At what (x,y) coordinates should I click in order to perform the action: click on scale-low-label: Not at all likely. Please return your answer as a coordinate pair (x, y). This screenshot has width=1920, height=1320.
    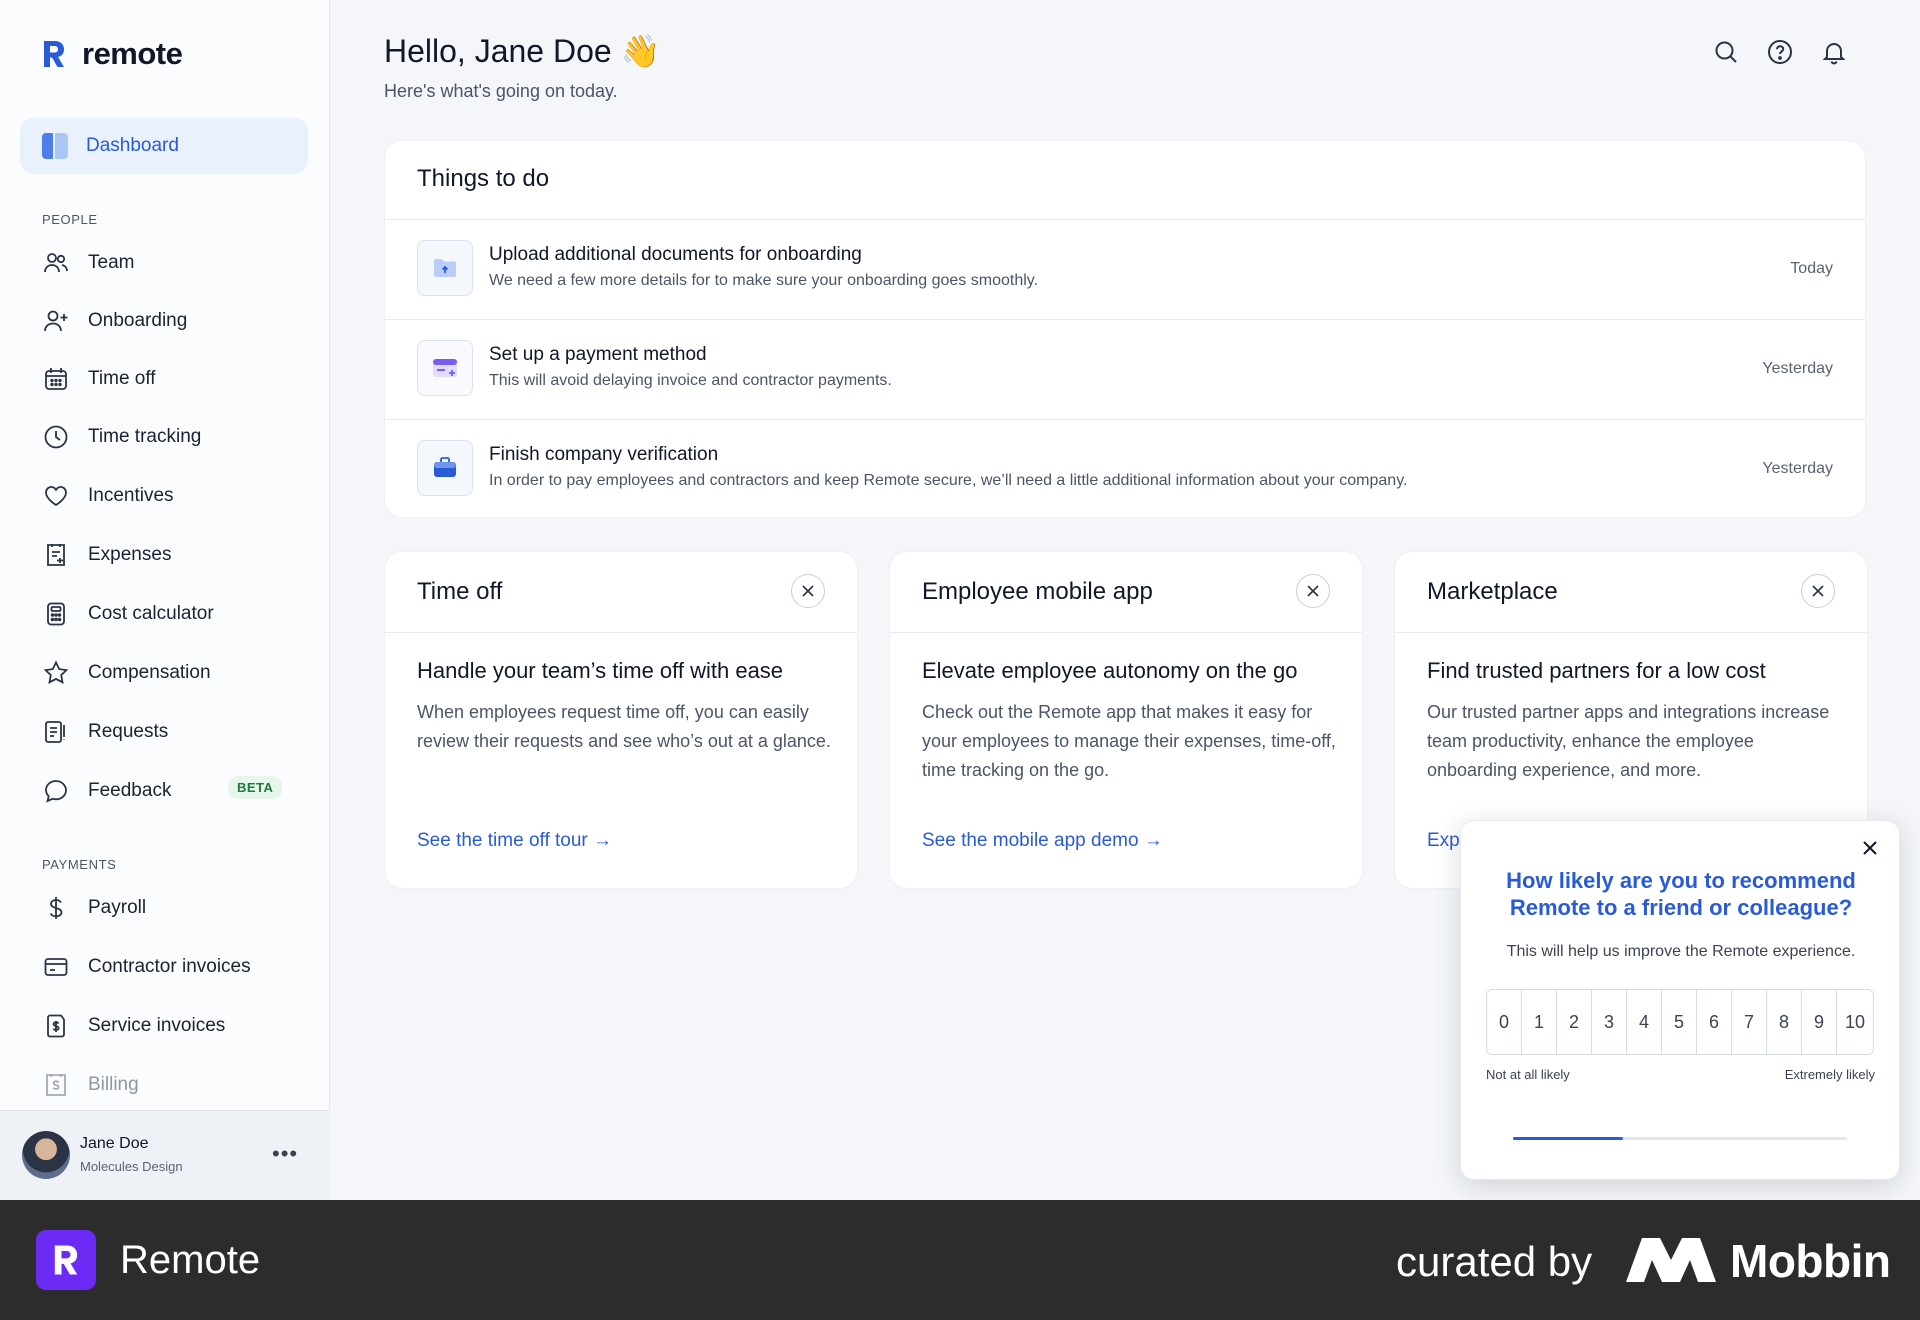
    Looking at the image, I should click on (1528, 1074).